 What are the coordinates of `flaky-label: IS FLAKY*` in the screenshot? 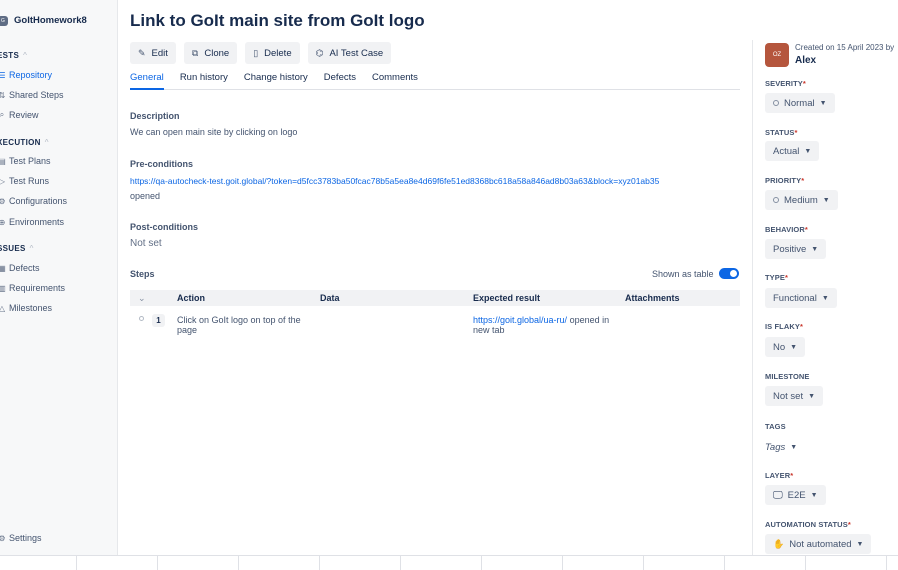 It's located at (784, 326).